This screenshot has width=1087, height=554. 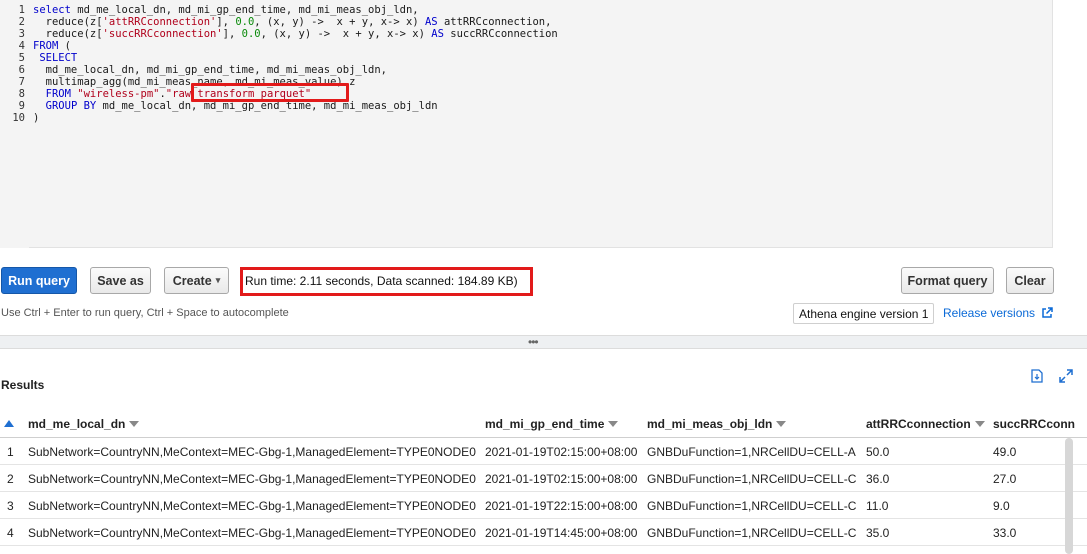 I want to click on column-header-label: succRRCconn, so click(x=1034, y=423).